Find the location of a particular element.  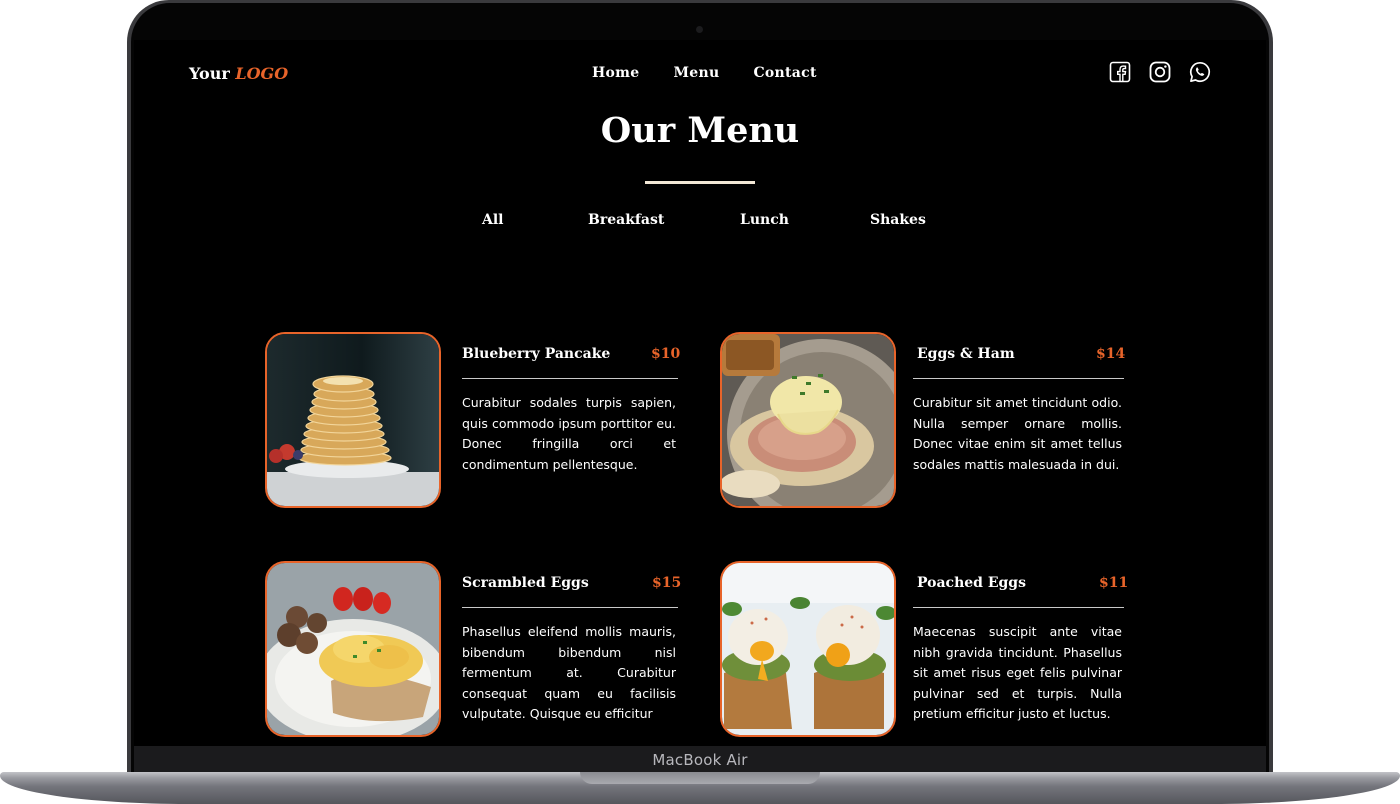

filter-lunch: Lunch is located at coordinates (764, 220).